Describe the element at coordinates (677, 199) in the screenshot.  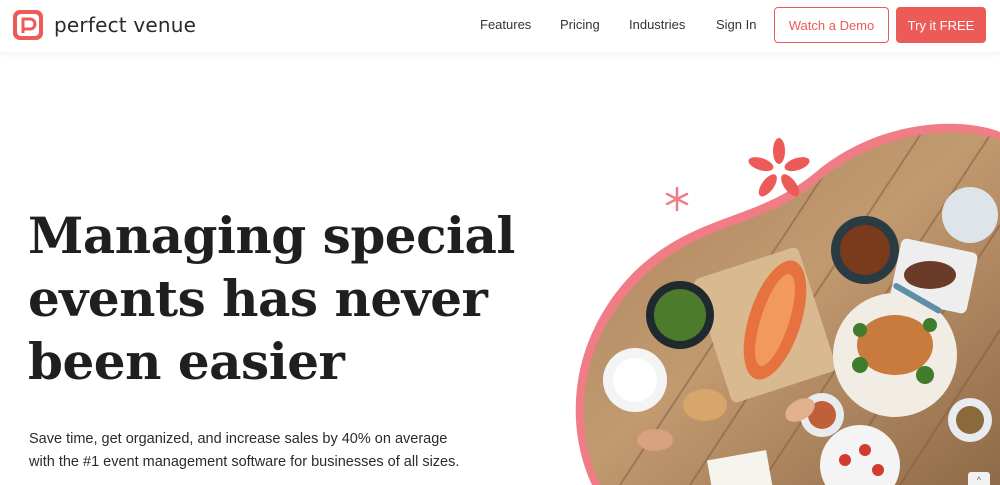
I see `asterisk-icon` at that location.